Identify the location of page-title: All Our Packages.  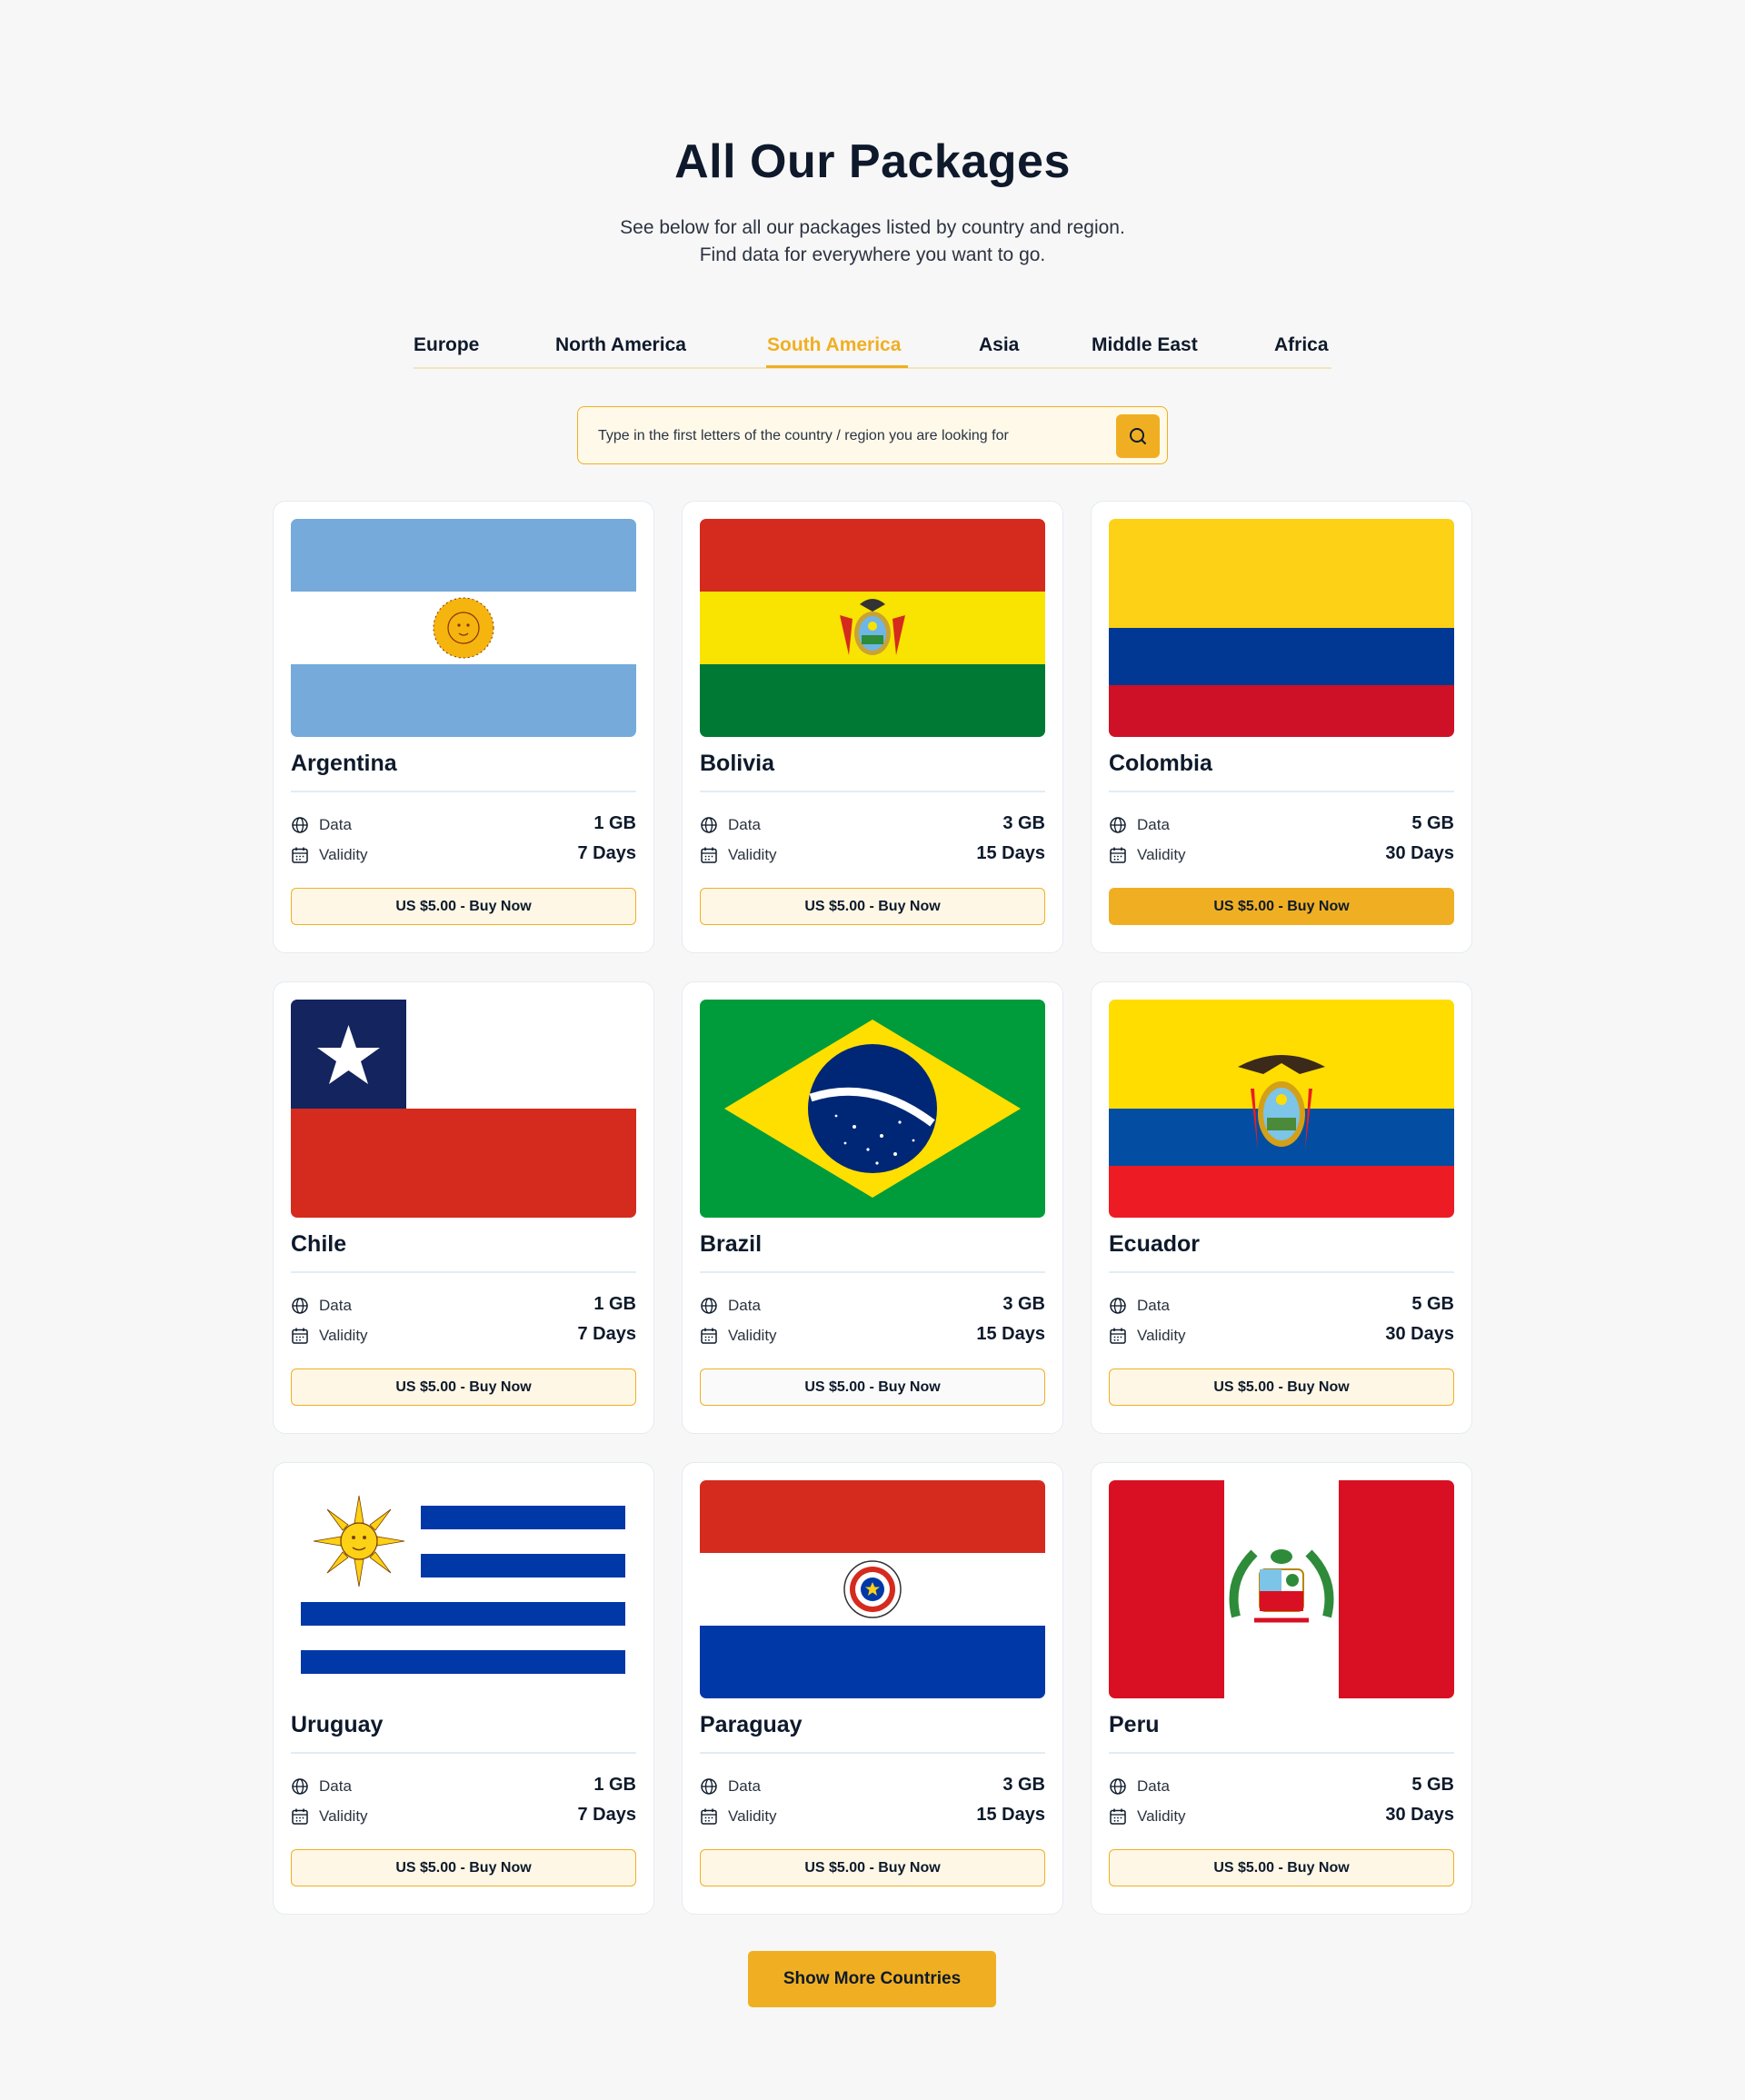
(872, 161).